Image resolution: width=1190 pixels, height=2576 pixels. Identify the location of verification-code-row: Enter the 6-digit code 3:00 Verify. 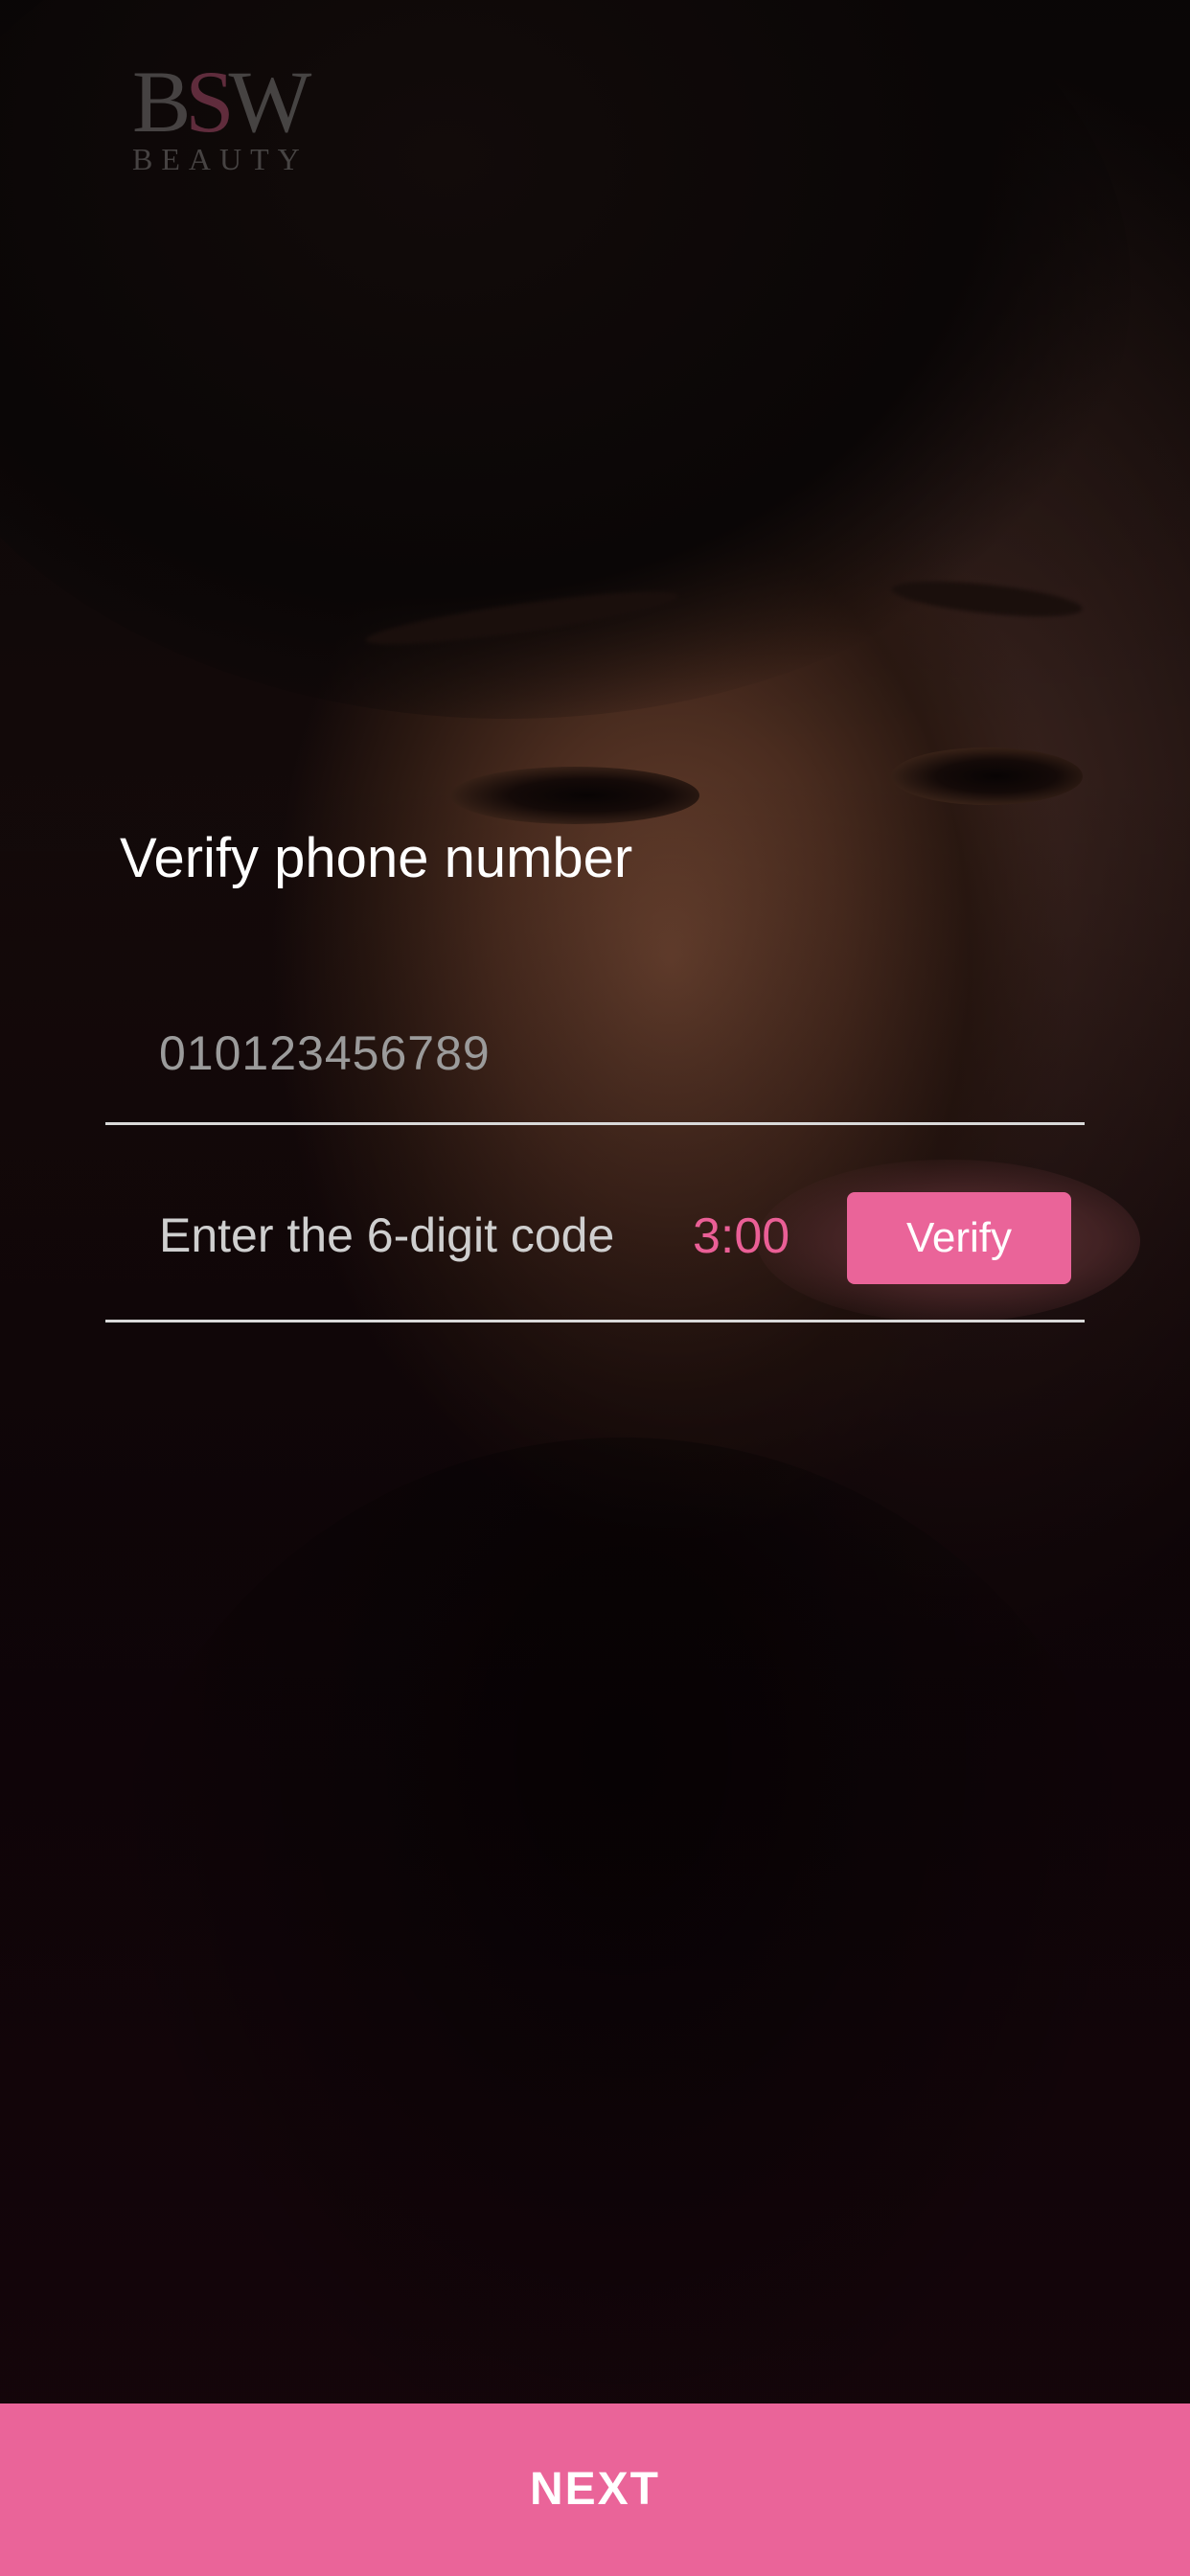
(595, 1245).